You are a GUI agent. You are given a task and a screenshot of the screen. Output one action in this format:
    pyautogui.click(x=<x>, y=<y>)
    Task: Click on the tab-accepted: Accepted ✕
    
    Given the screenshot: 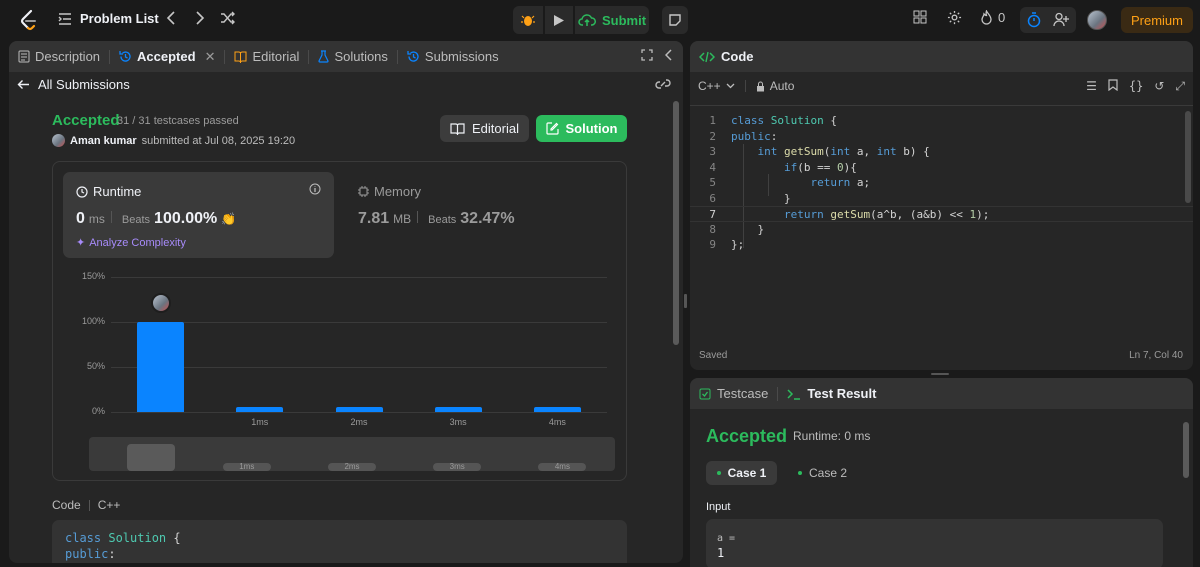 What is the action you would take?
    pyautogui.click(x=167, y=56)
    